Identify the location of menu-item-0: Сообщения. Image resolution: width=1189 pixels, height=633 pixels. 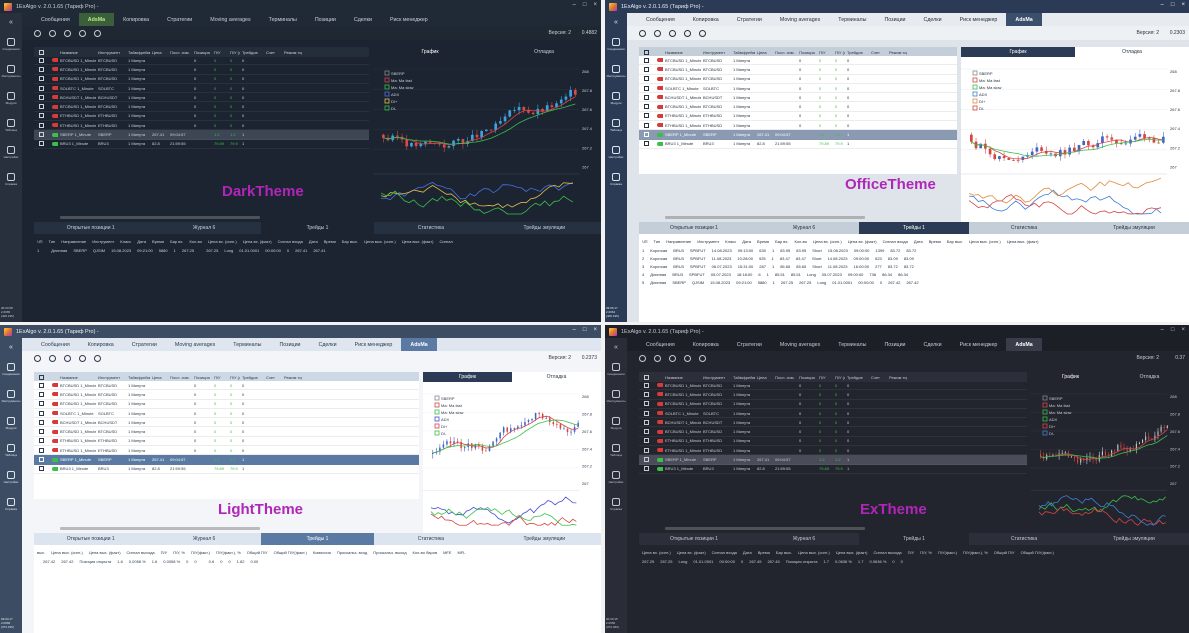
(660, 344).